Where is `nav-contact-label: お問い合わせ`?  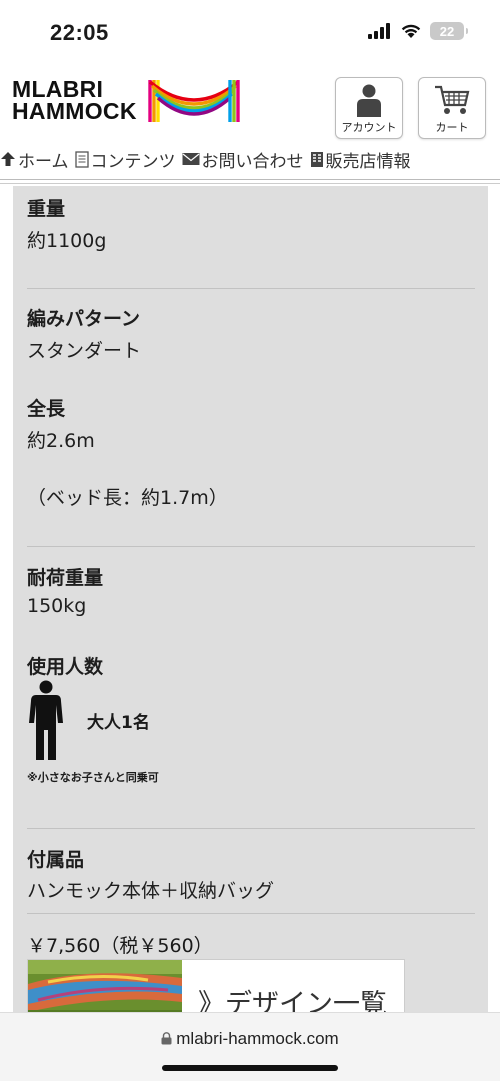 nav-contact-label: お問い合わせ is located at coordinates (252, 161).